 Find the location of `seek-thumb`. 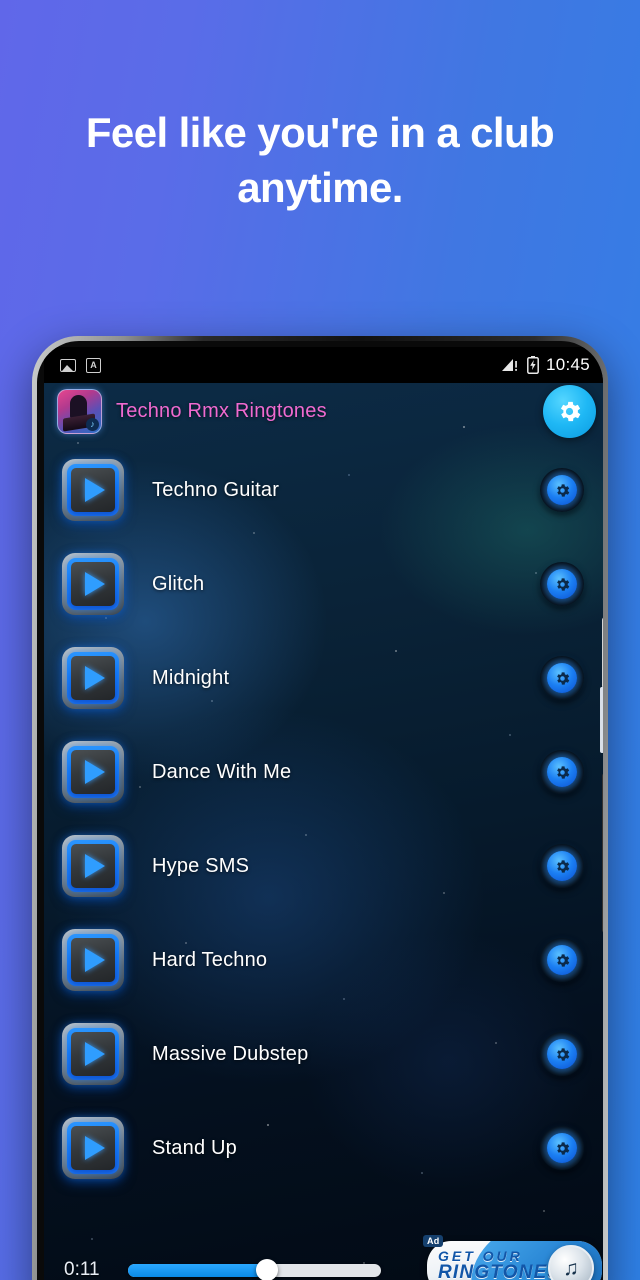

seek-thumb is located at coordinates (267, 1269).